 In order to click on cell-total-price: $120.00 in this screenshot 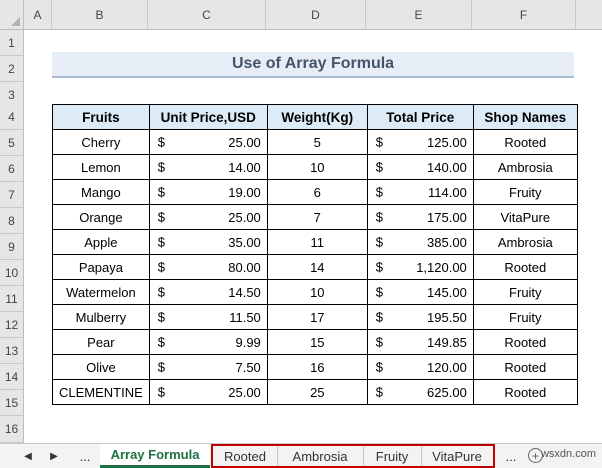, I will do `click(420, 367)`.